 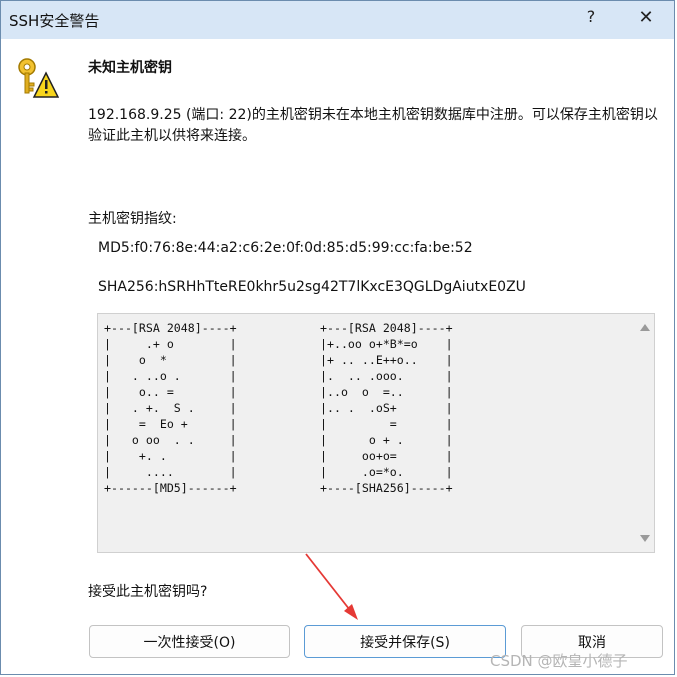 What do you see at coordinates (405, 641) in the screenshot?
I see `accept-and-save-button: 接受并保存(S)` at bounding box center [405, 641].